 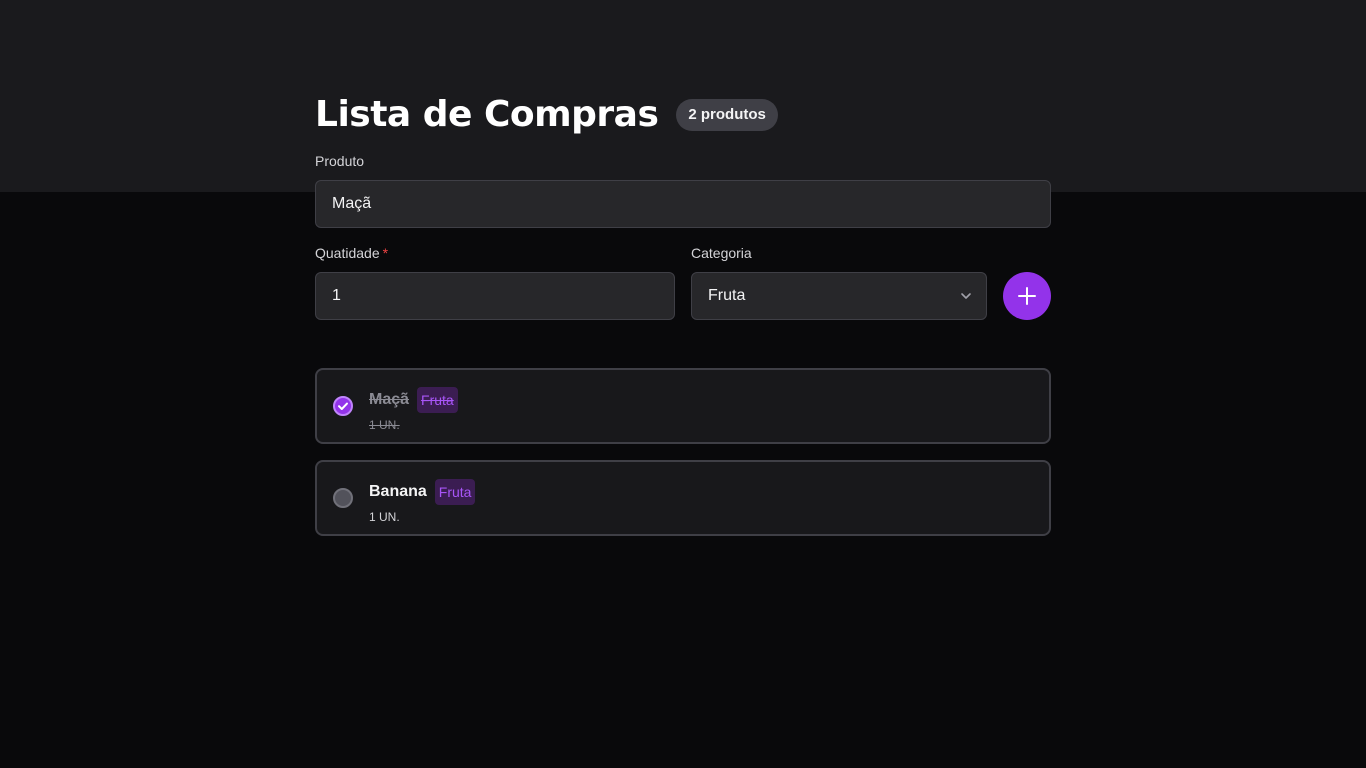 What do you see at coordinates (389, 399) in the screenshot?
I see `item-name: Maçã` at bounding box center [389, 399].